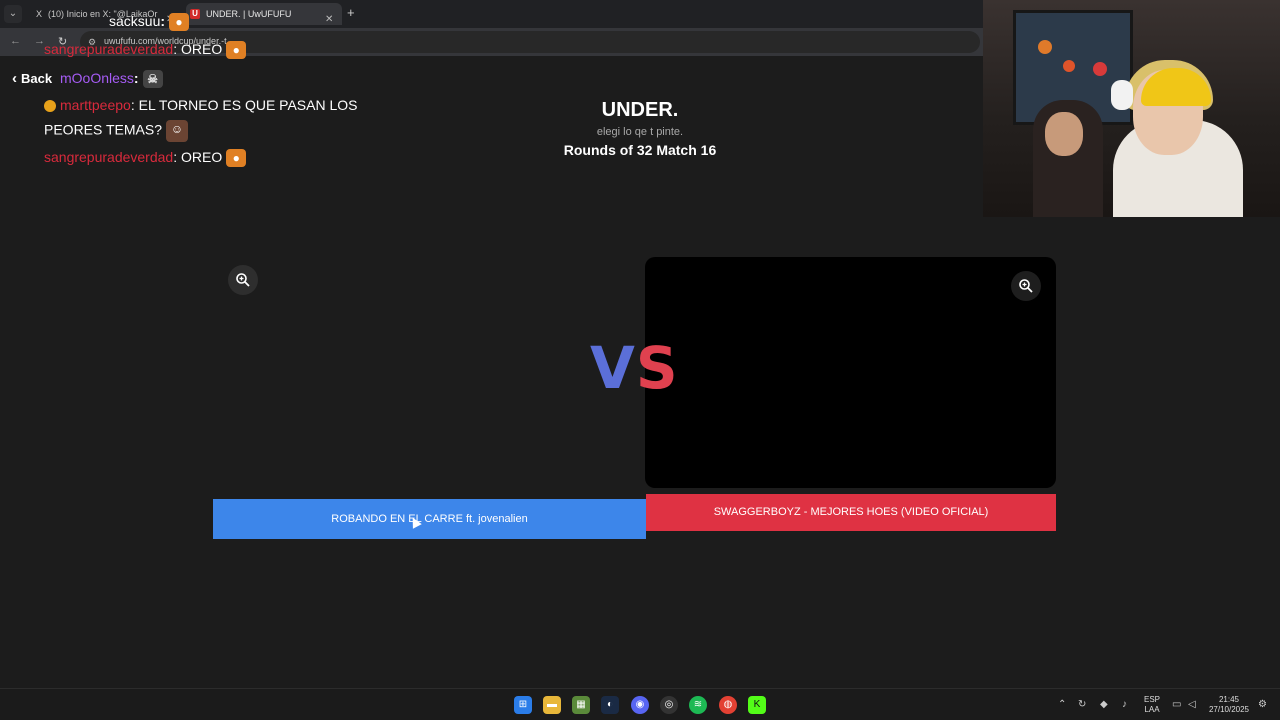 The image size is (1280, 720). Describe the element at coordinates (50, 106) in the screenshot. I see `chat-badge-icon` at that location.